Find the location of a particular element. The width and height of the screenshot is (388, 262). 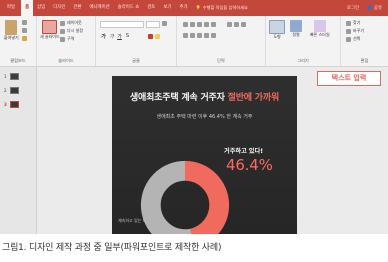

section-icon is located at coordinates (62, 39).